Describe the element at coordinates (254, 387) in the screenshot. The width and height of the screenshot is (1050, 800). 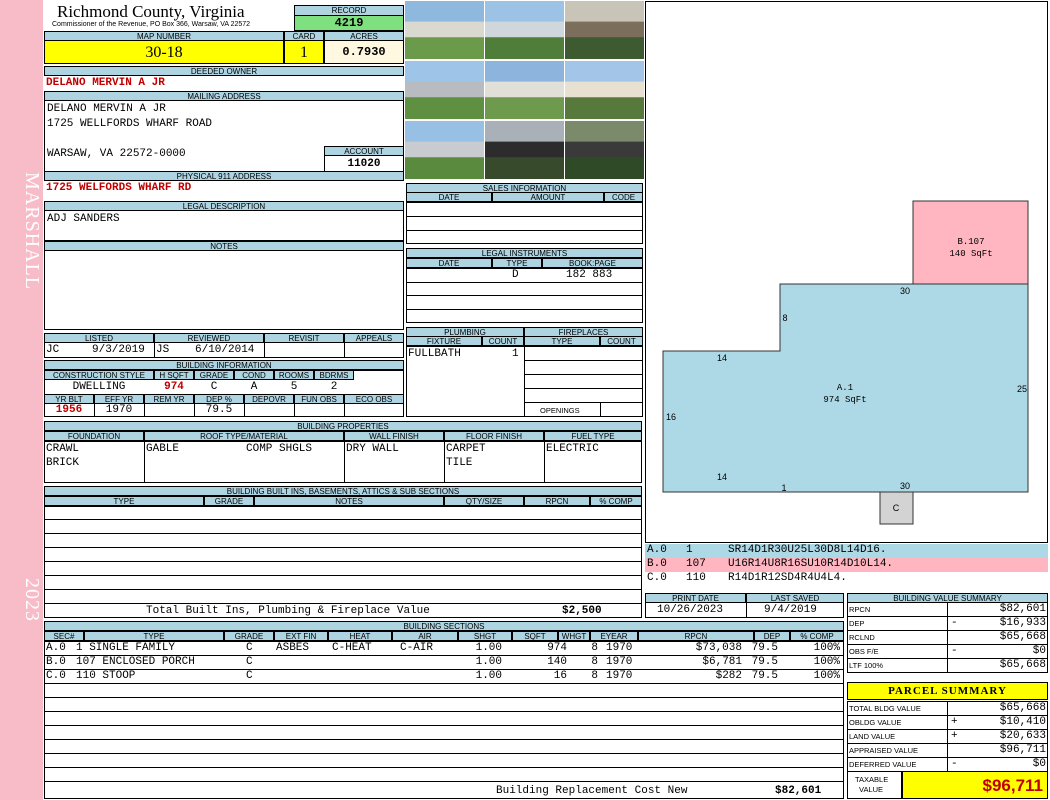
I see `building-info-value: A` at that location.